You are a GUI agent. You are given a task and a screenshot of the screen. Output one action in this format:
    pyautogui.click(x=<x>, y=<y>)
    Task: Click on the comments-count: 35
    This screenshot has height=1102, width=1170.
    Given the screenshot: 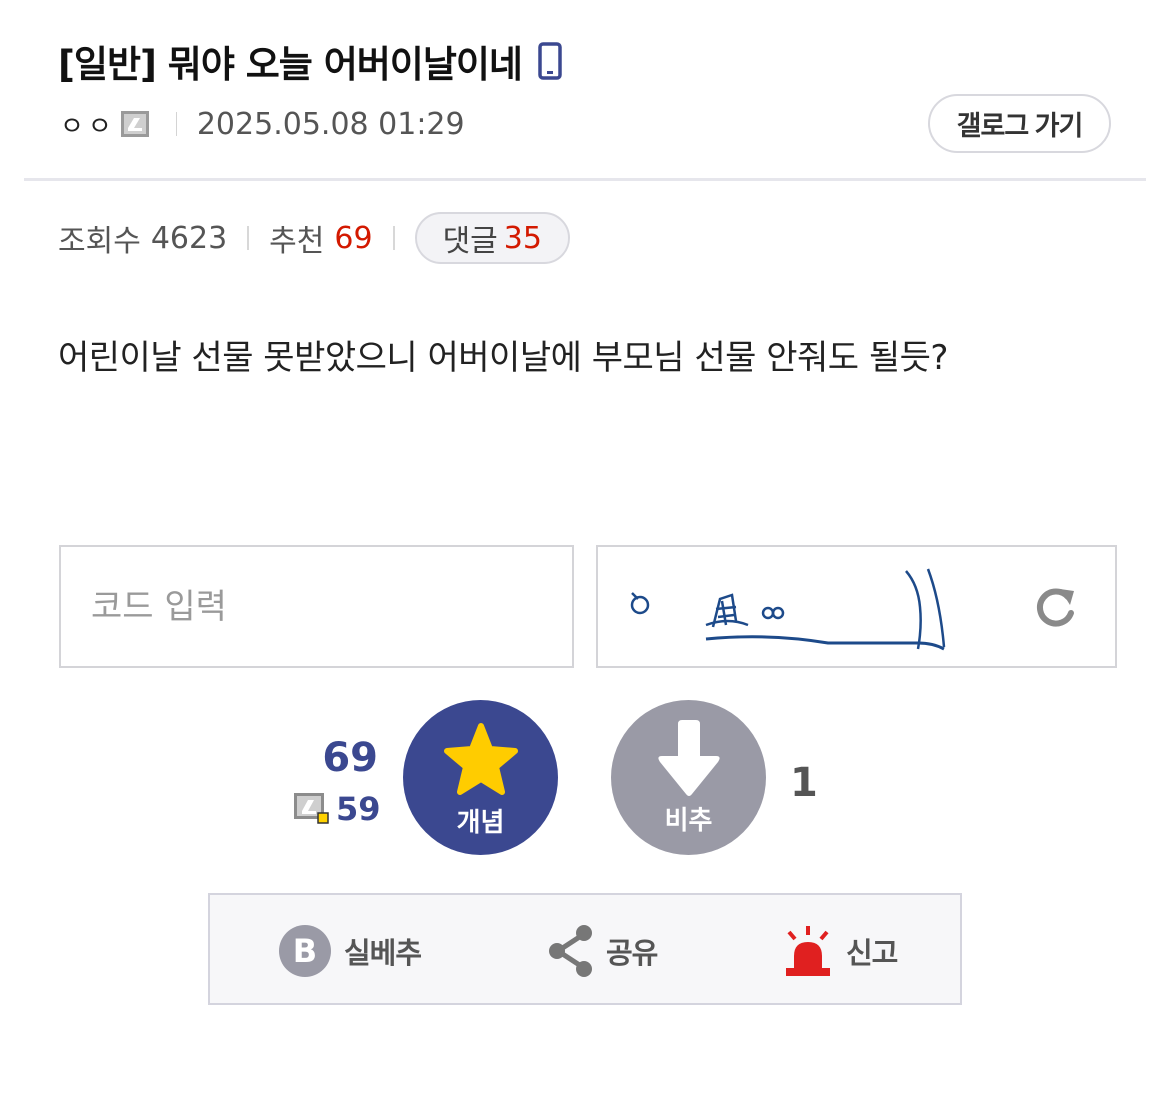 What is the action you would take?
    pyautogui.click(x=522, y=238)
    